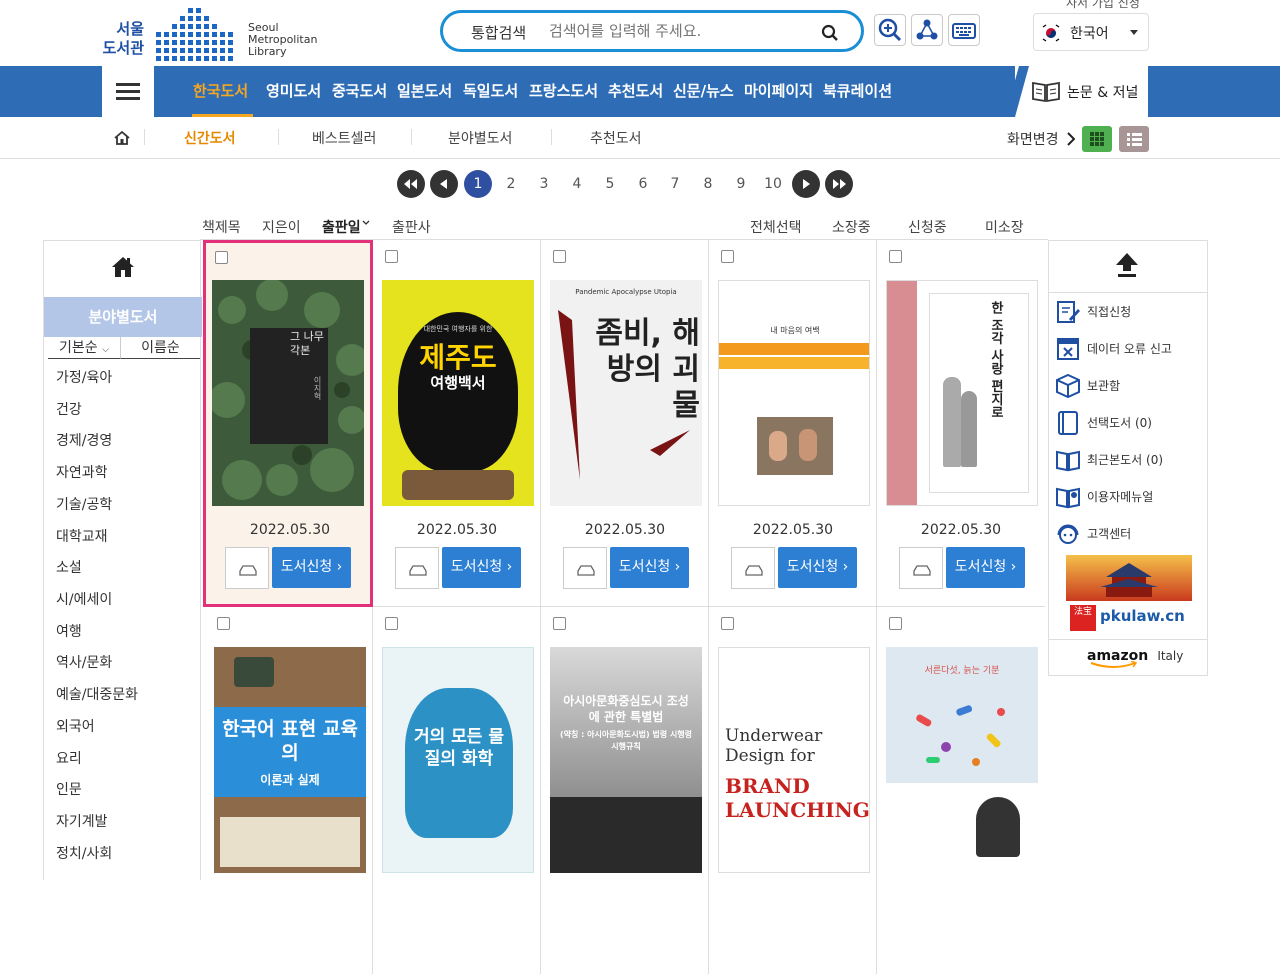 The image size is (1280, 974). Describe the element at coordinates (563, 90) in the screenshot. I see `nav-item-french-books: 프랑스도서` at that location.